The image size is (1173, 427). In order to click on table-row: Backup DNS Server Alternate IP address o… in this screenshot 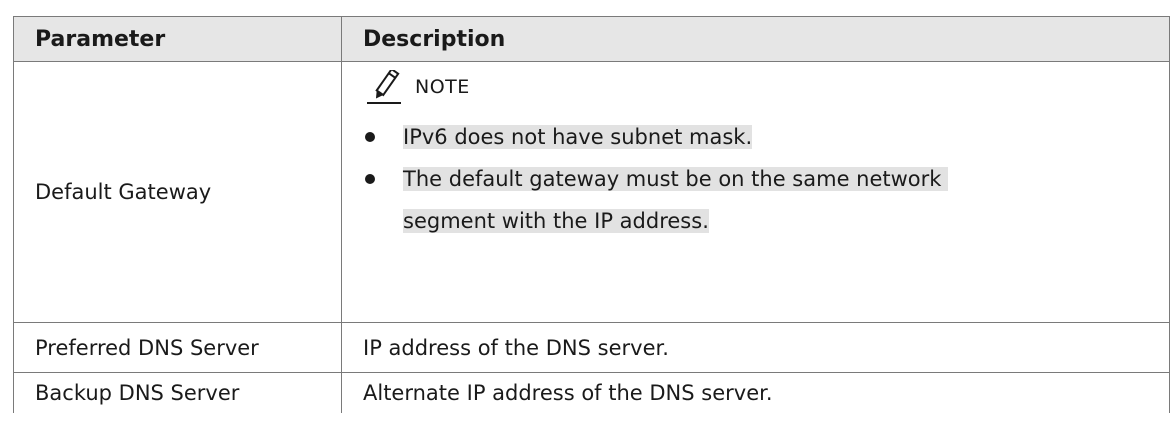, I will do `click(591, 392)`.